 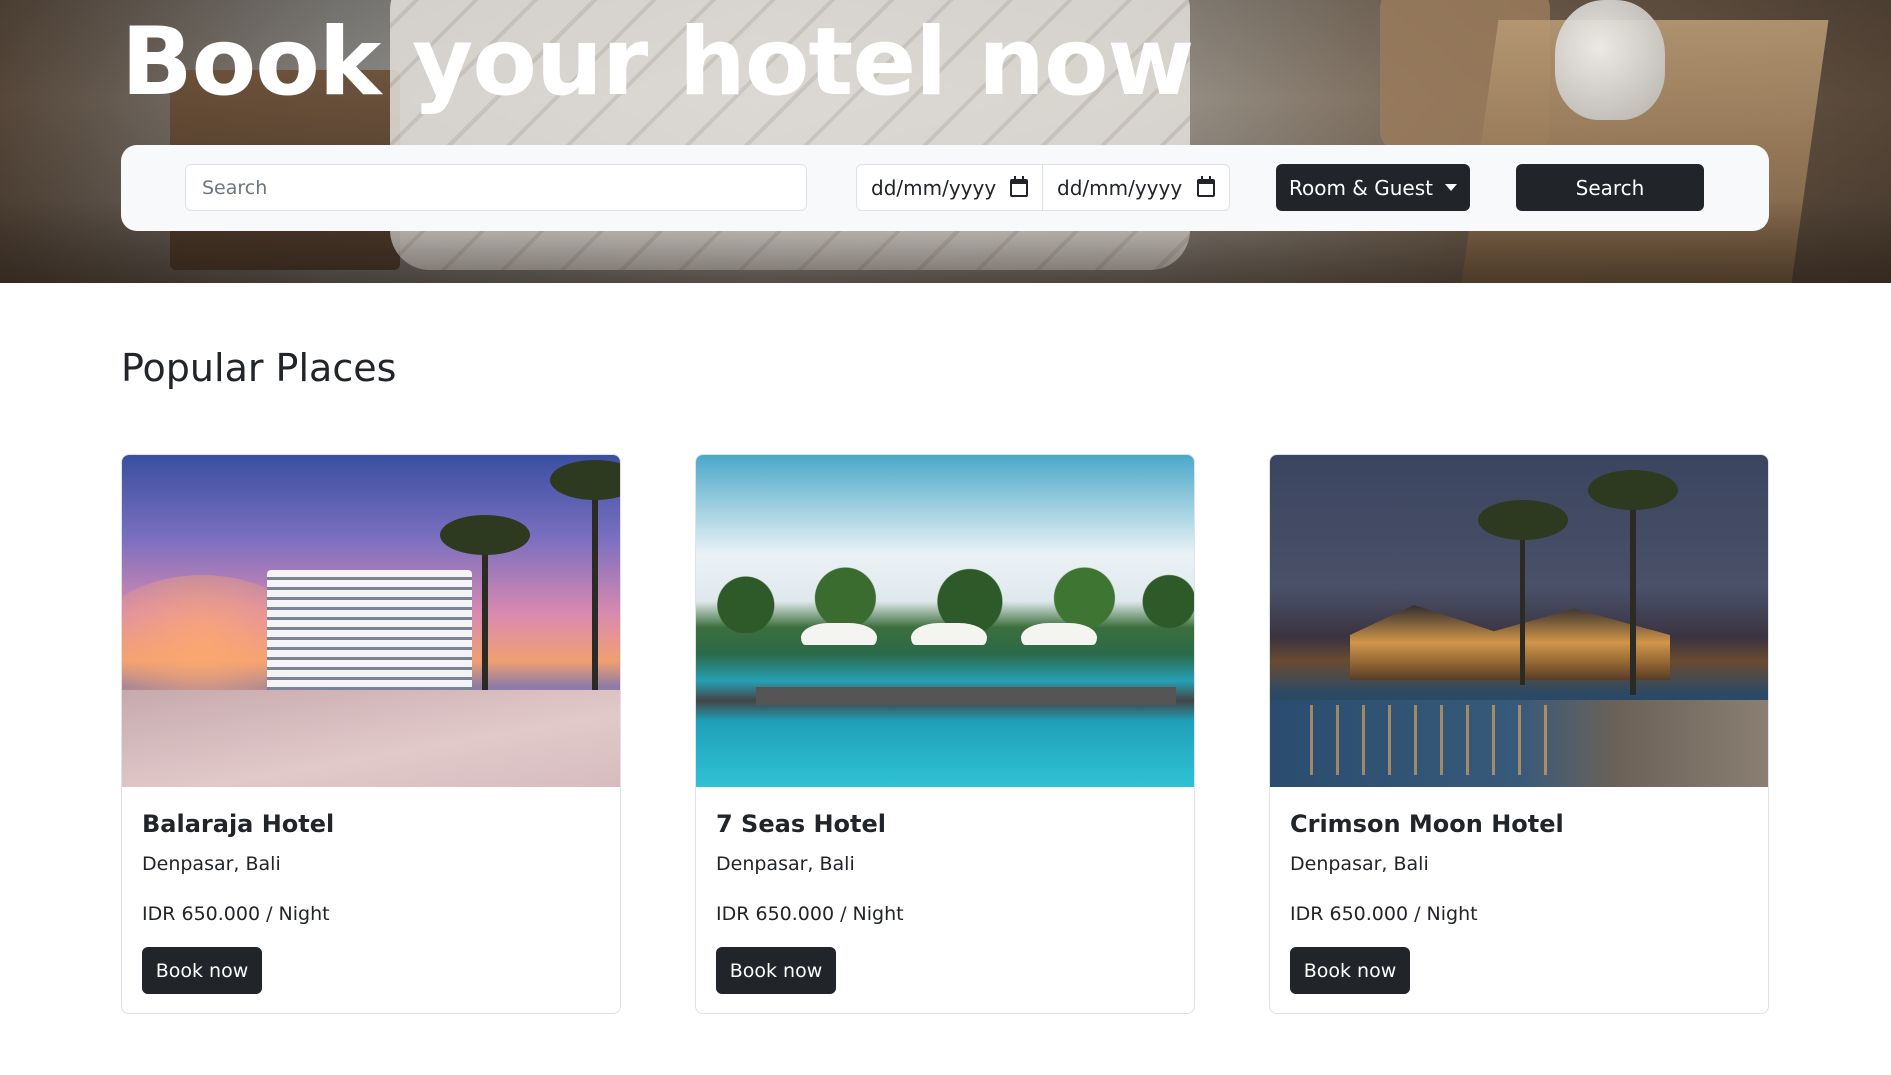 What do you see at coordinates (966, 696) in the screenshot?
I see `image-pool-deck` at bounding box center [966, 696].